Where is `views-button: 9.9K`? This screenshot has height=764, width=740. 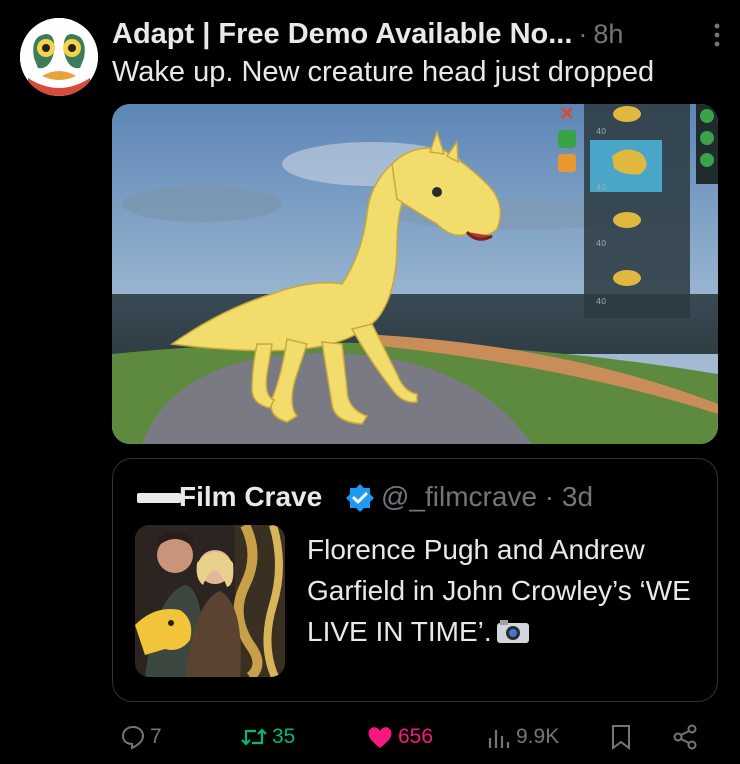
views-button: 9.9K is located at coordinates (522, 737).